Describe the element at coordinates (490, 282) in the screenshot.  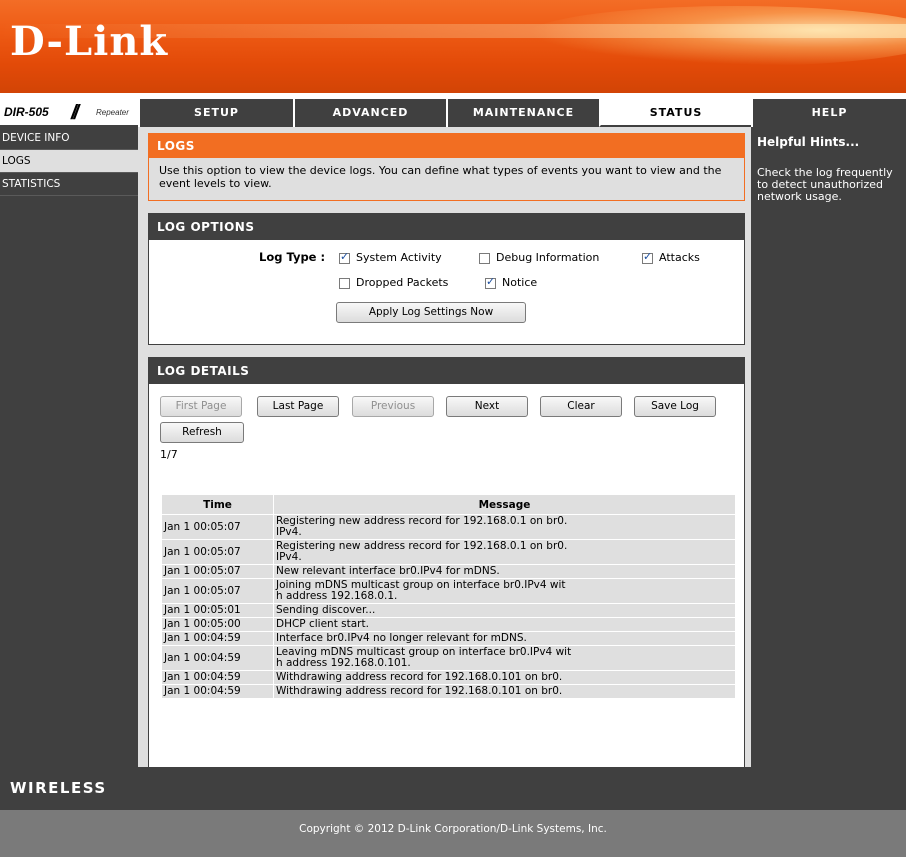
I see `checkbox-notice` at that location.